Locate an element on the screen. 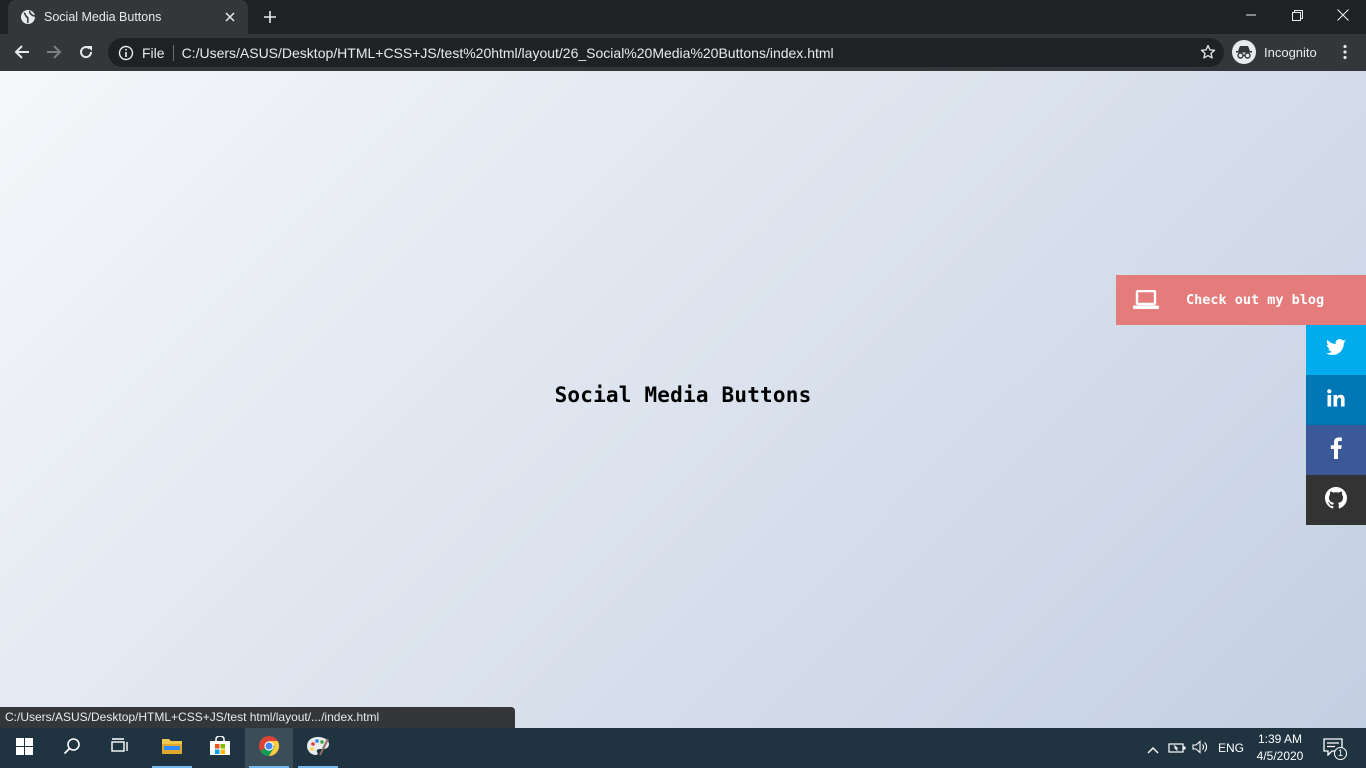  action-center-button: 1 is located at coordinates (1334, 748).